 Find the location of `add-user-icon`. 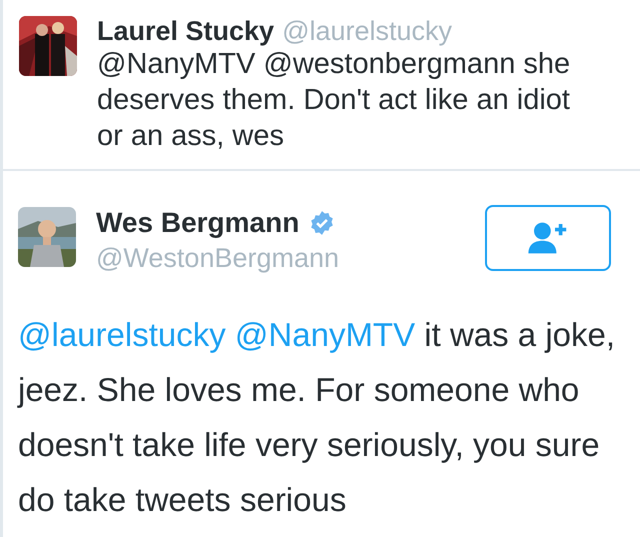

add-user-icon is located at coordinates (548, 238).